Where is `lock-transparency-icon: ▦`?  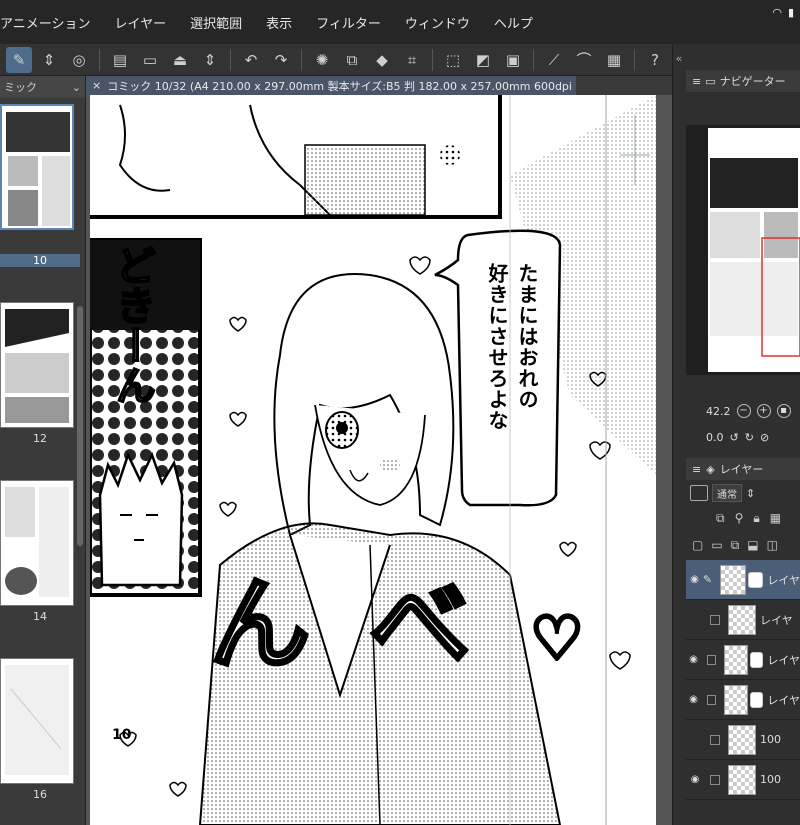
lock-transparency-icon: ▦ is located at coordinates (775, 518).